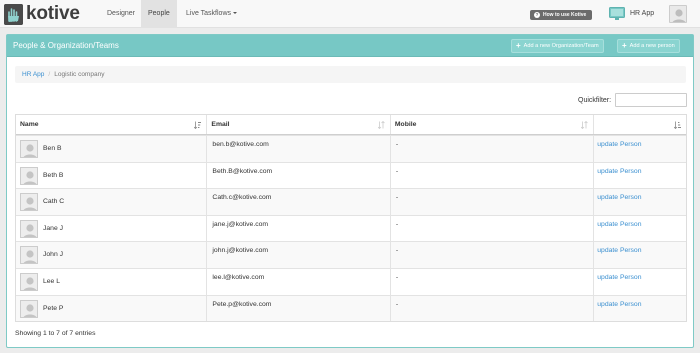  What do you see at coordinates (198, 125) in the screenshot?
I see `sort-ascending-icon` at bounding box center [198, 125].